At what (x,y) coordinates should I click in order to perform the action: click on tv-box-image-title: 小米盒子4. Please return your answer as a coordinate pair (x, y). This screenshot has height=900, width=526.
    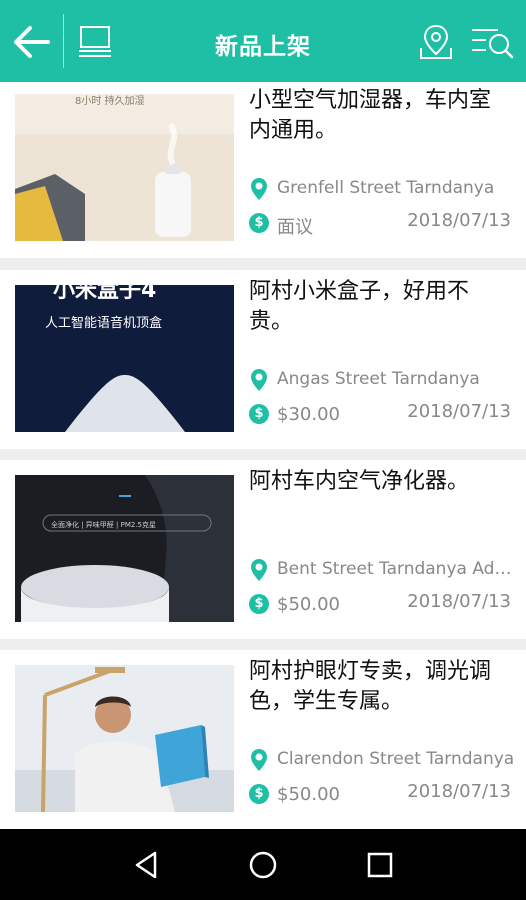
    Looking at the image, I should click on (104, 294).